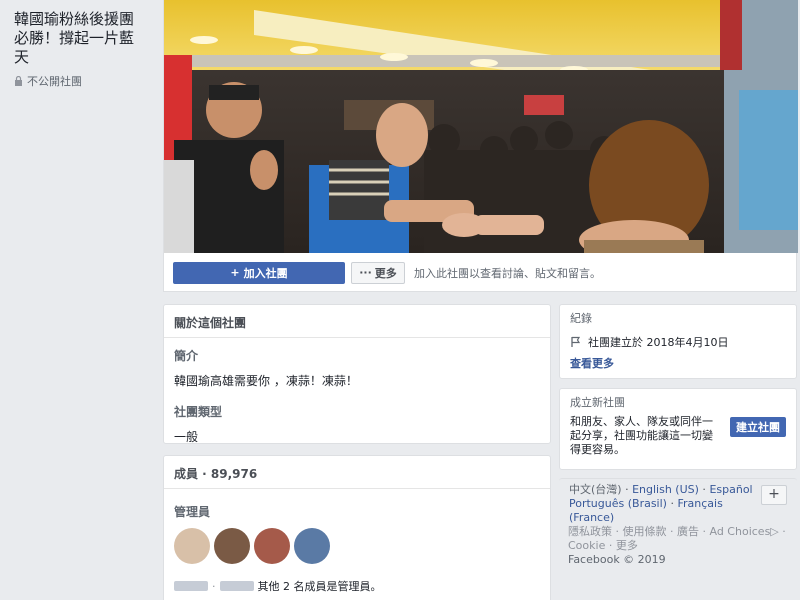 The width and height of the screenshot is (800, 600). I want to click on group-created-date: 社團建立於 2018年4月10日, so click(658, 342).